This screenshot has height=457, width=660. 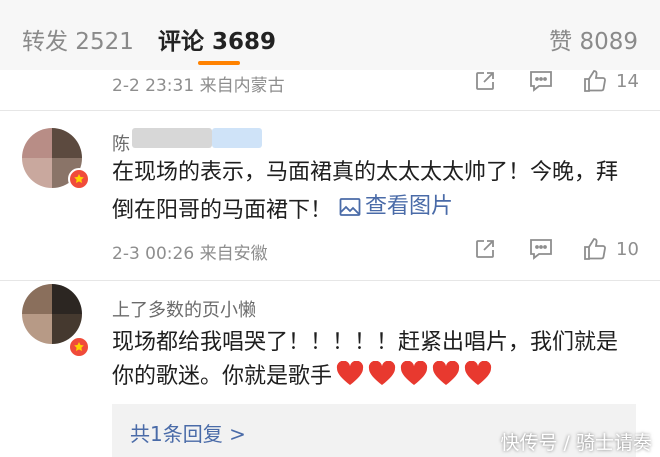 I want to click on blurred-badge-mask, so click(x=237, y=138).